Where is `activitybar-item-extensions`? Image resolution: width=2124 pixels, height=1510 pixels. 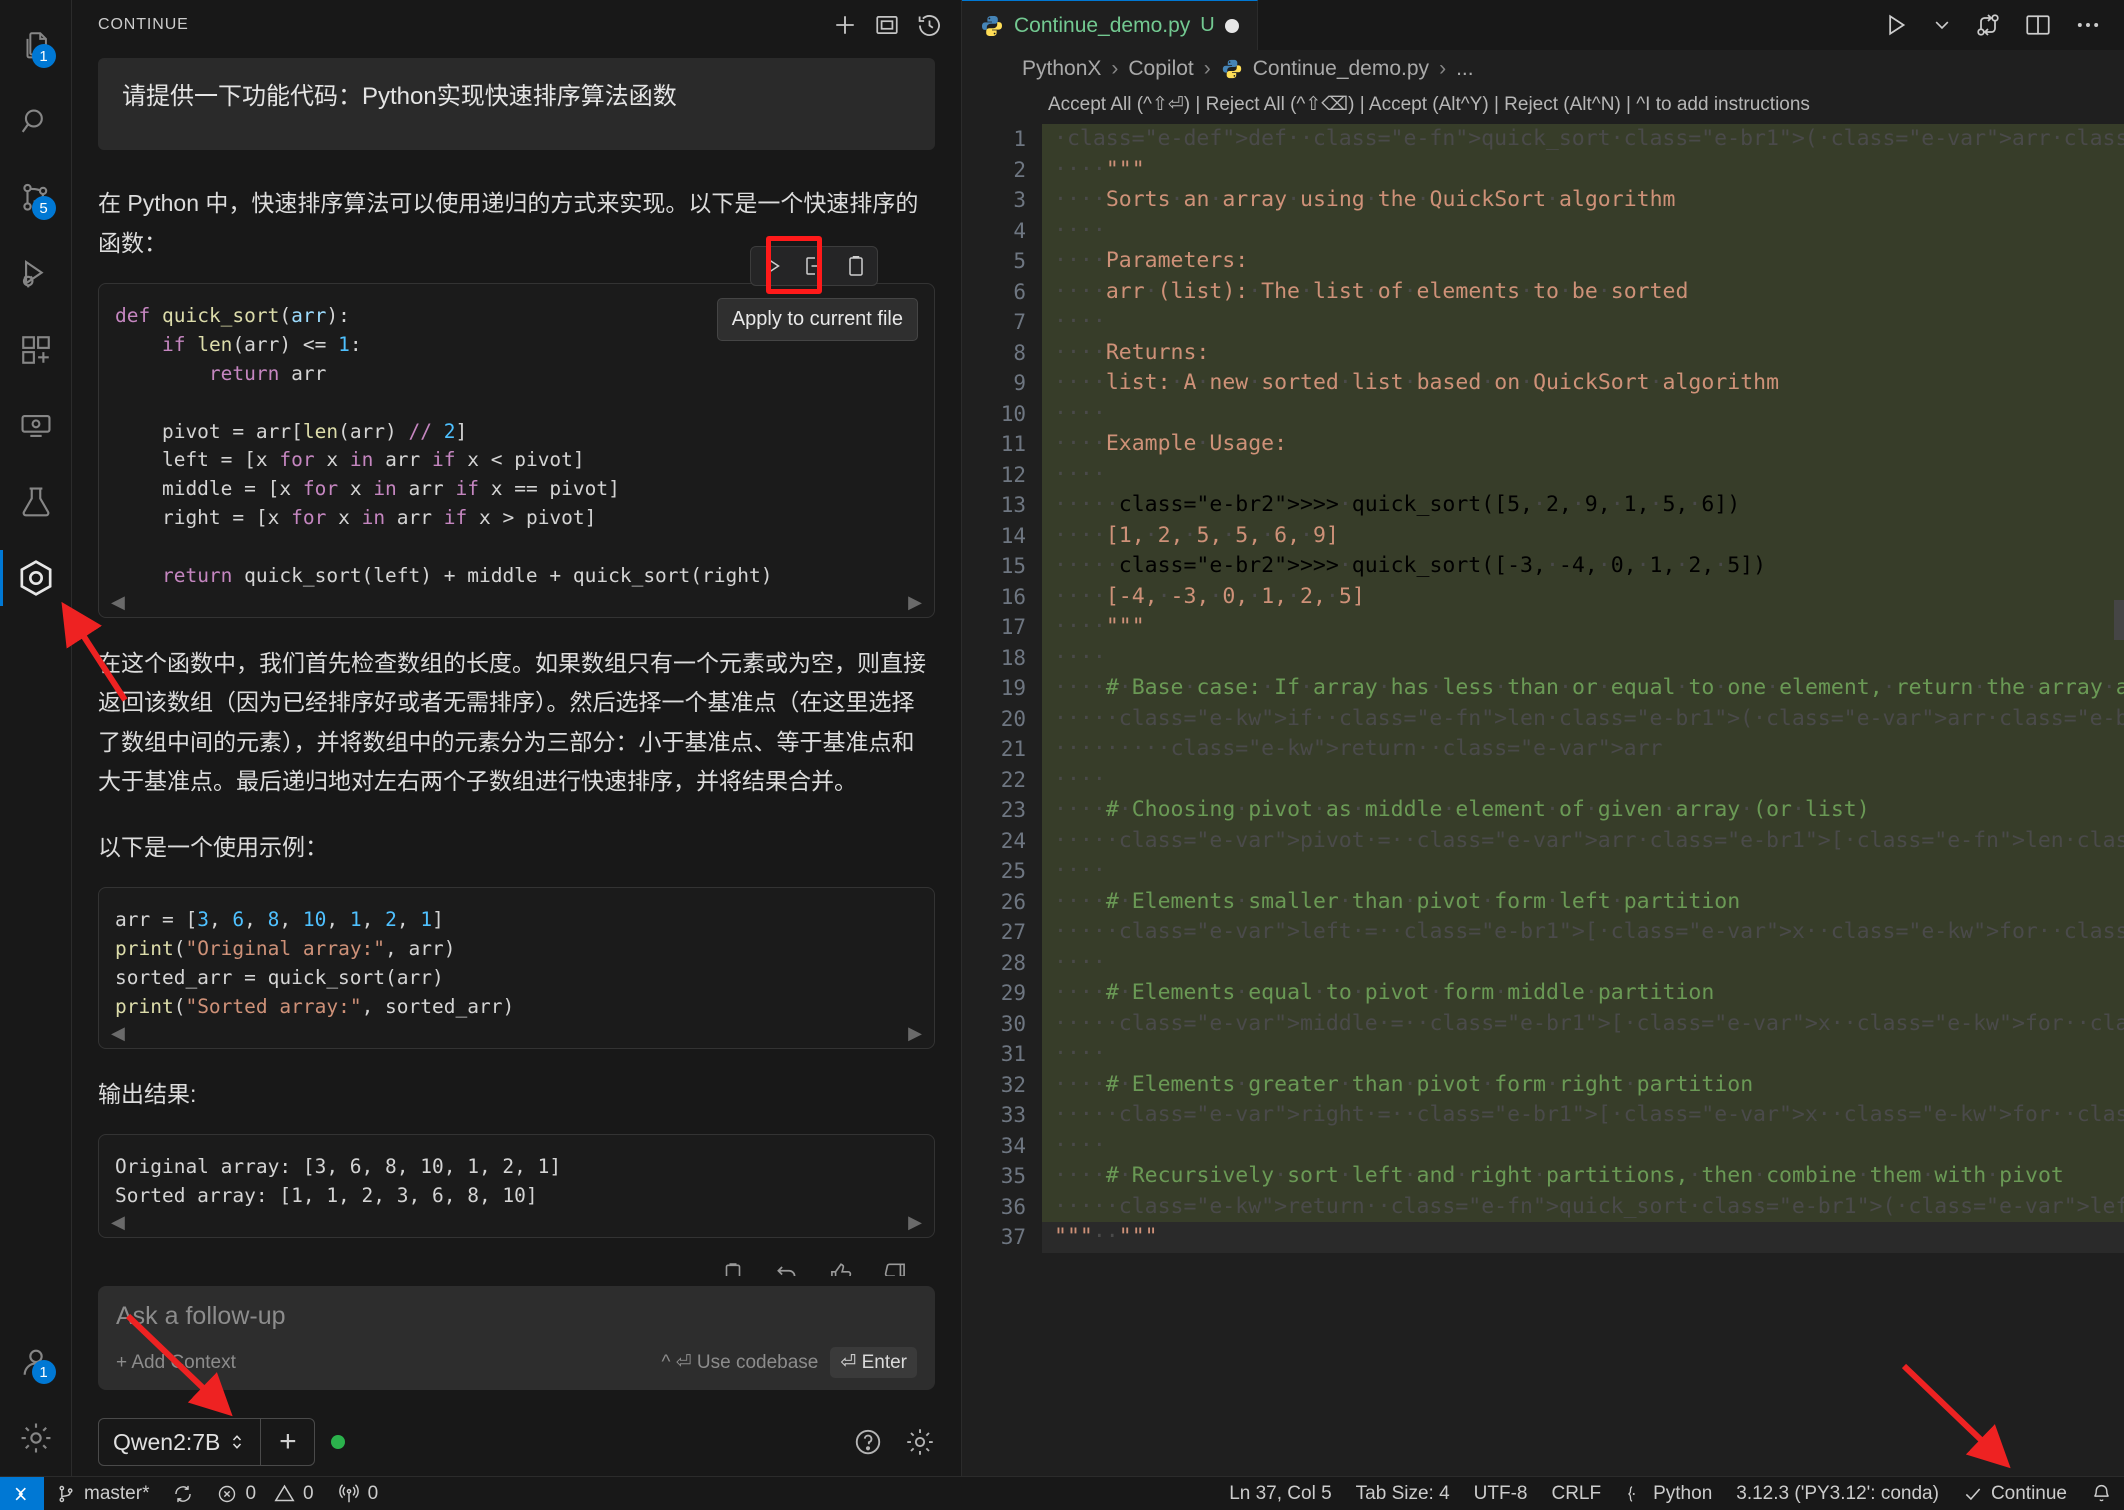
activitybar-item-extensions is located at coordinates (36, 350).